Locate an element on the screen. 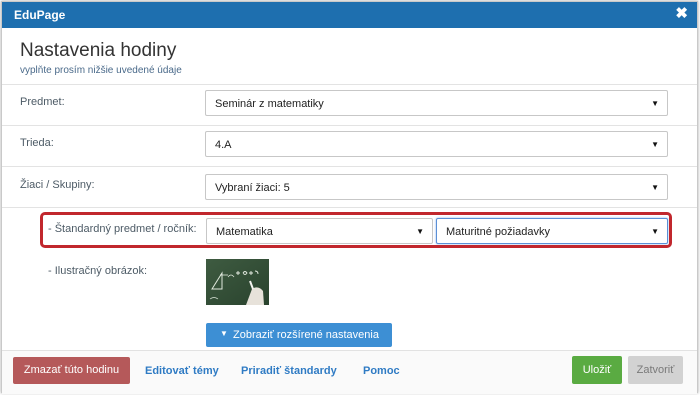 This screenshot has width=700, height=395. blackboard-graphic is located at coordinates (237, 282).